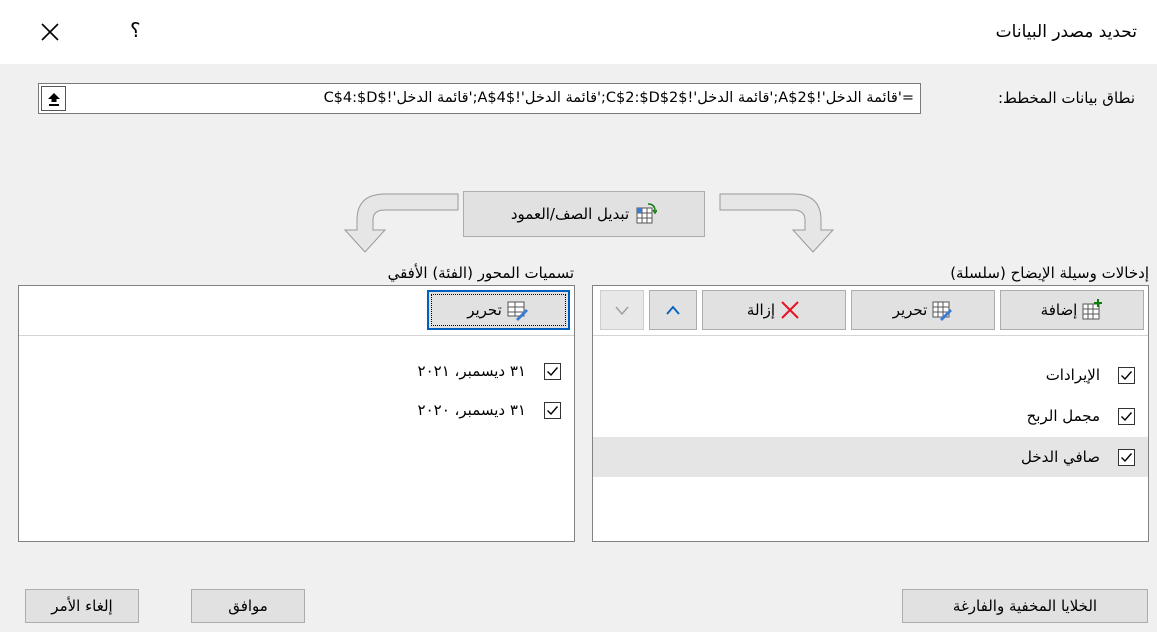 The image size is (1157, 632). What do you see at coordinates (296, 371) in the screenshot?
I see `axis-item-0: ٣١ ديسمبر، ٢٠٢١` at bounding box center [296, 371].